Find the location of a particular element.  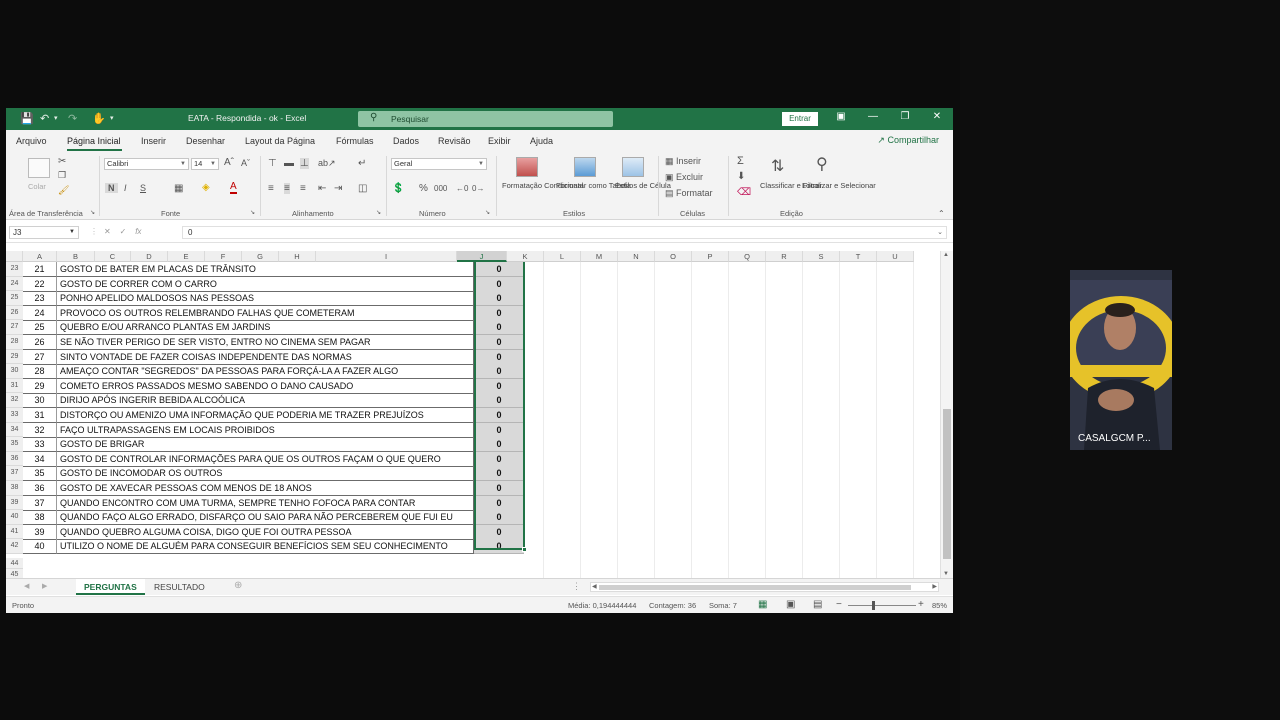

alignment-launcher-icon: ↘ is located at coordinates (378, 212).